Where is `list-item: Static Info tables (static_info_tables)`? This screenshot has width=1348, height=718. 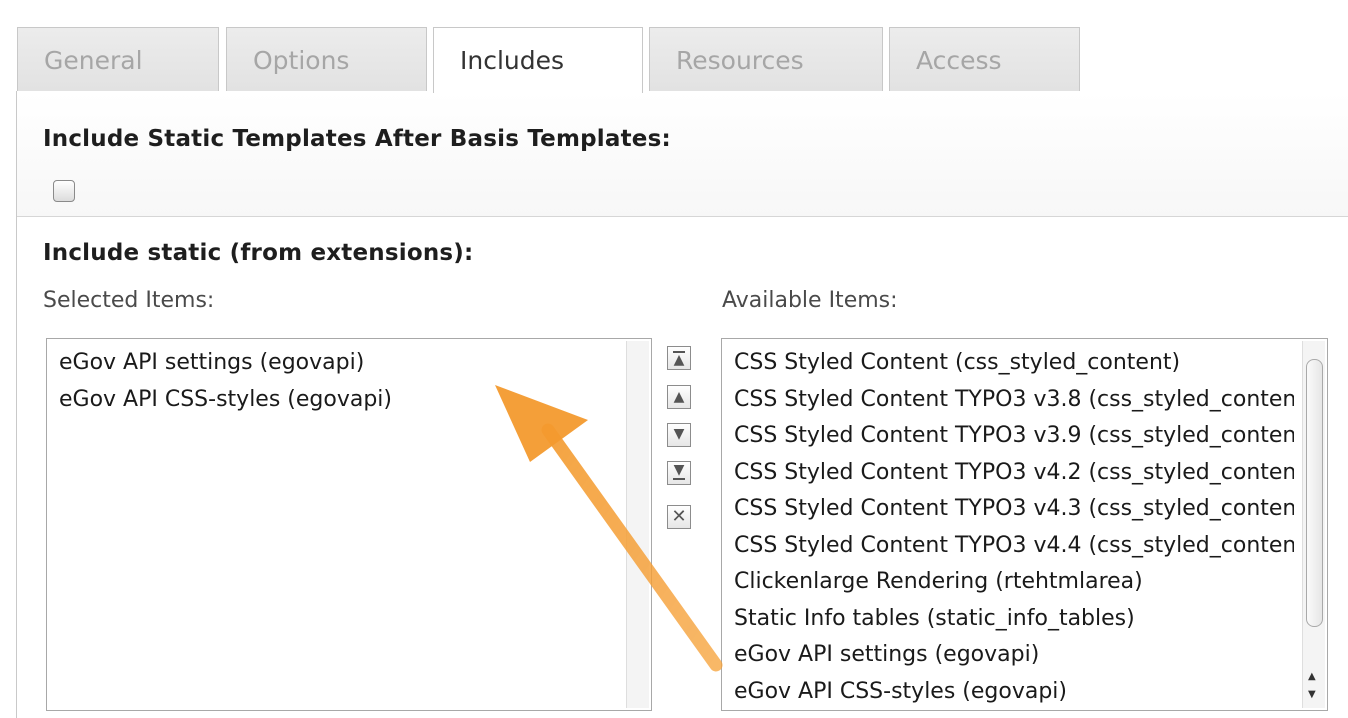
list-item: Static Info tables (static_info_tables) is located at coordinates (1008, 619).